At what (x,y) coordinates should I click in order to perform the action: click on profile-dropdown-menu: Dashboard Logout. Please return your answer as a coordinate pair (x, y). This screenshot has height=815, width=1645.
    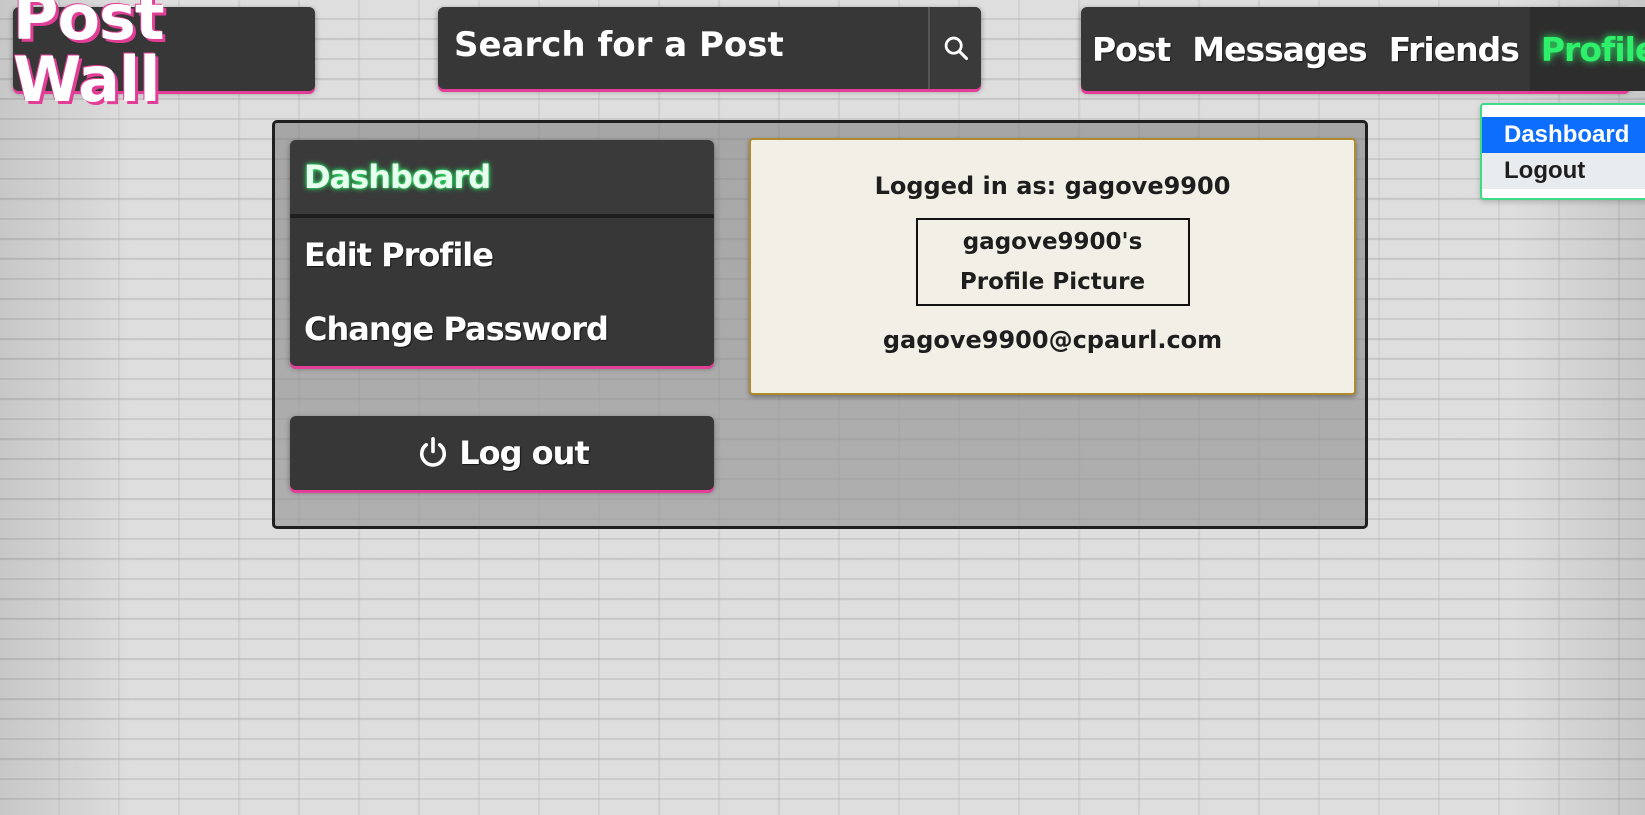
    Looking at the image, I should click on (1562, 151).